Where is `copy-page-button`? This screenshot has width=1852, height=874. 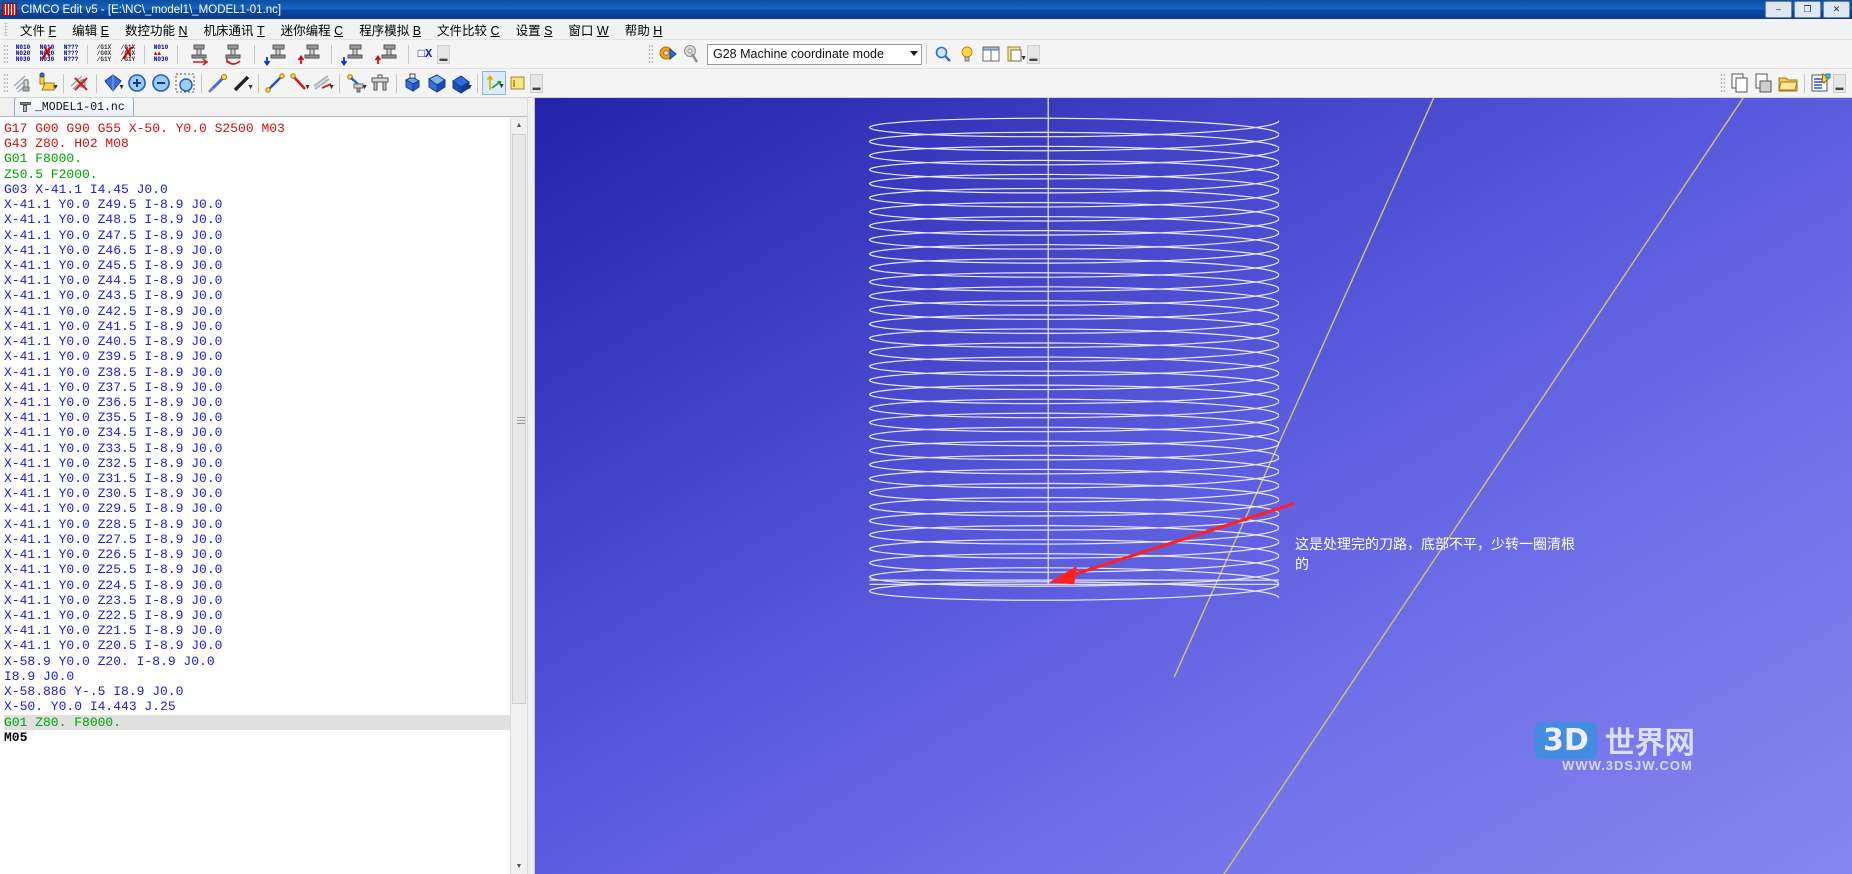 copy-page-button is located at coordinates (1740, 83).